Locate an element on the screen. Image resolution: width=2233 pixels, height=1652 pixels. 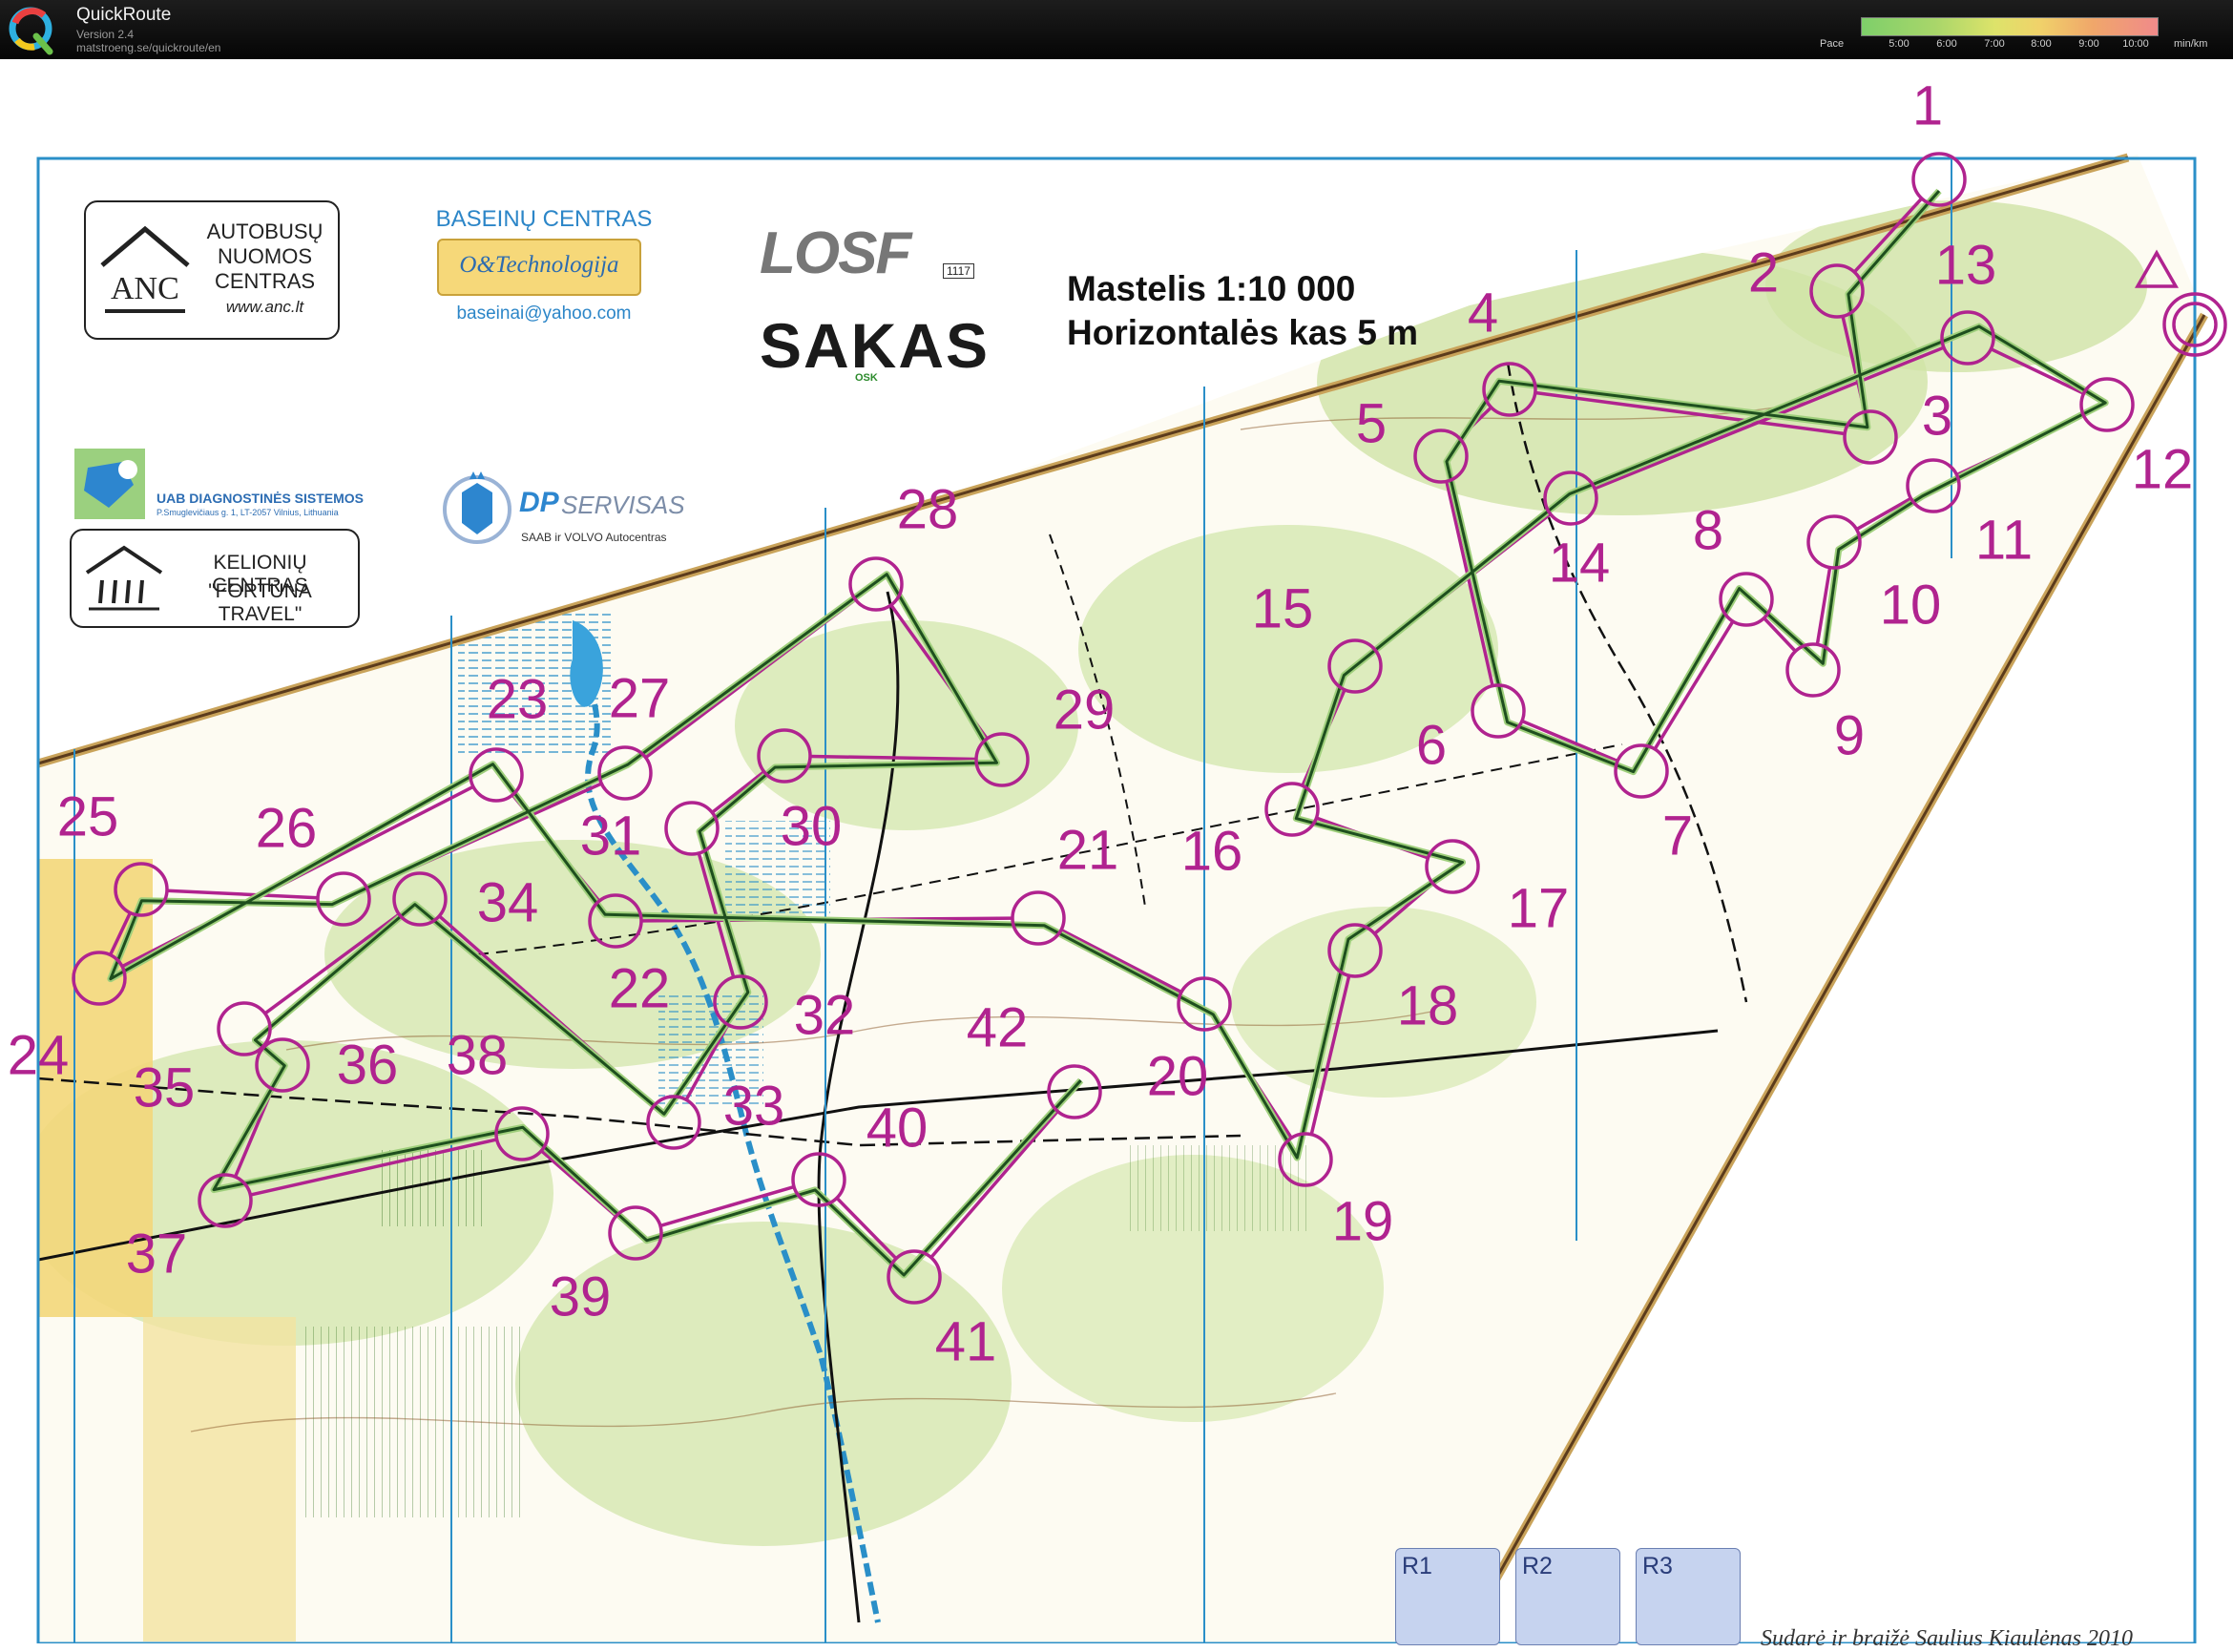
control-number: 6 is located at coordinates (1431, 745).